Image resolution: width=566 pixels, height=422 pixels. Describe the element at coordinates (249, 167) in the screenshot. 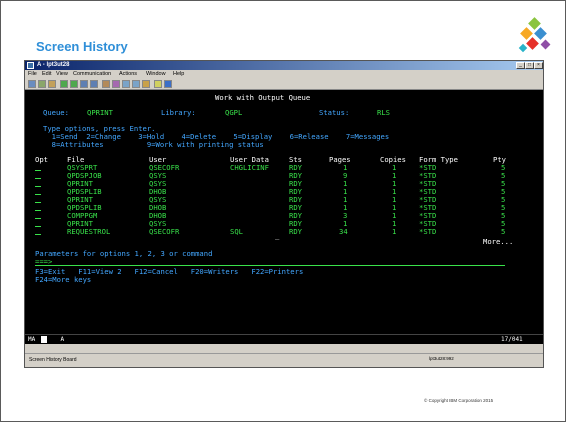

I see `row-user-data: CHGLICINF` at that location.